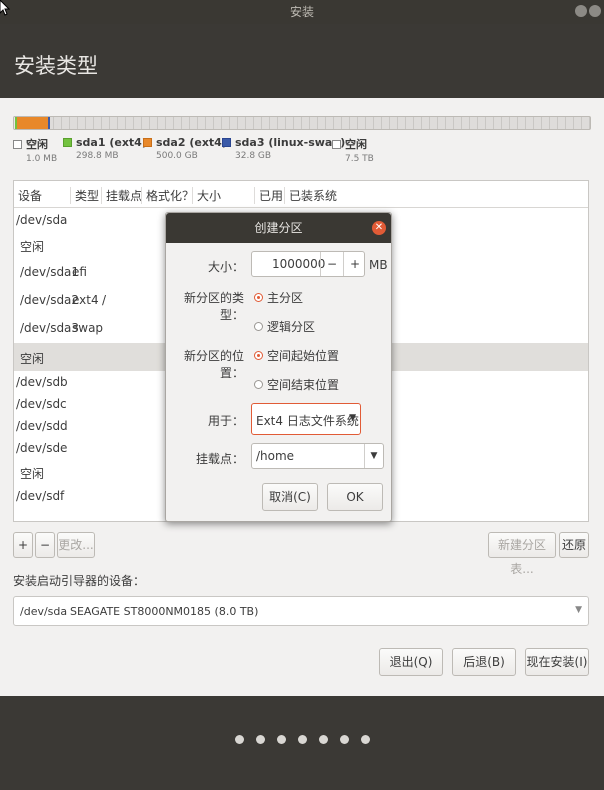 Image resolution: width=604 pixels, height=790 pixels. I want to click on size-spinbox: 1000000 − +, so click(308, 264).